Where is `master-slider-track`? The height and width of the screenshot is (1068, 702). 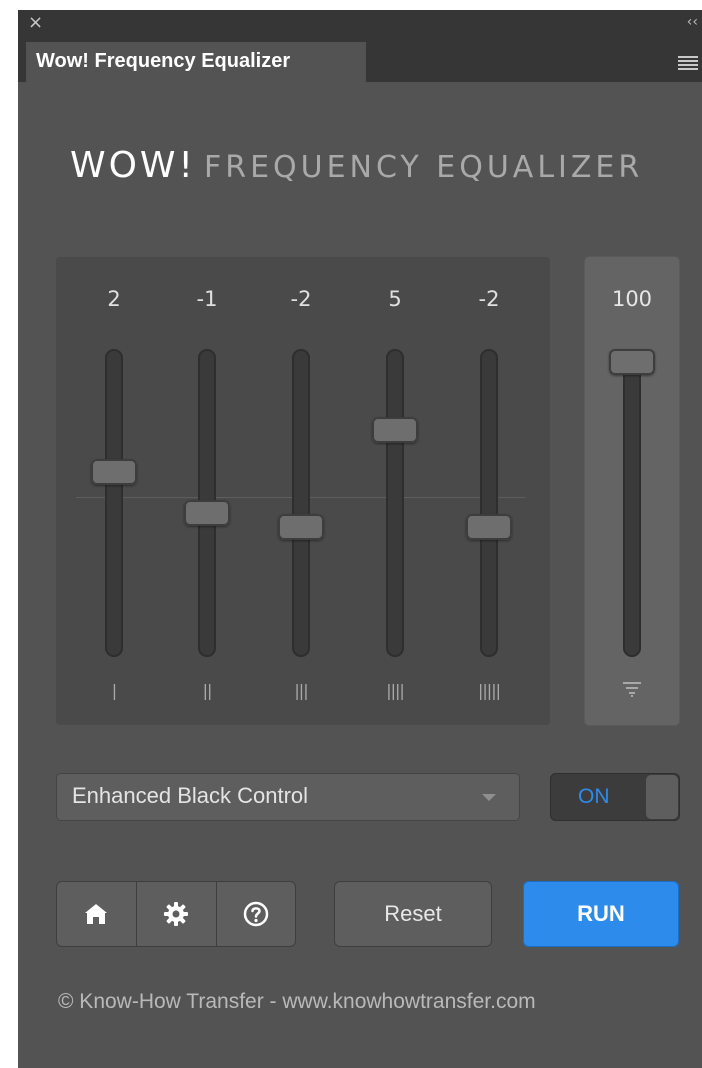
master-slider-track is located at coordinates (632, 503).